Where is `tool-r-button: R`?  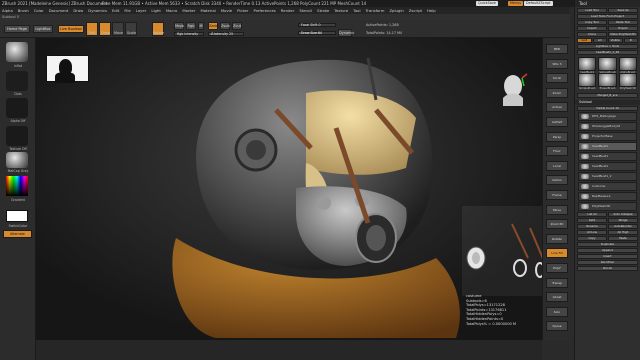 tool-r-button: R is located at coordinates (630, 40).